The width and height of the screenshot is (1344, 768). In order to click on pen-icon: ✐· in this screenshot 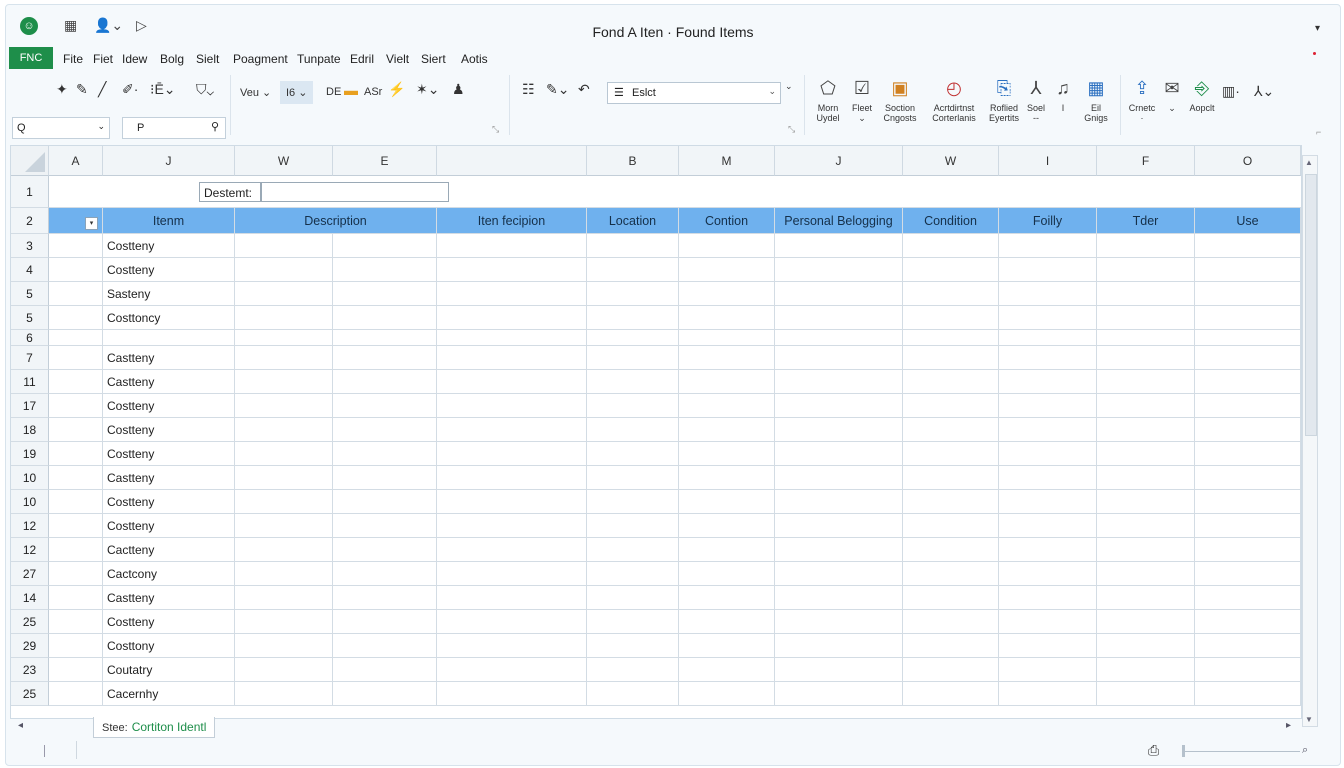, I will do `click(130, 89)`.